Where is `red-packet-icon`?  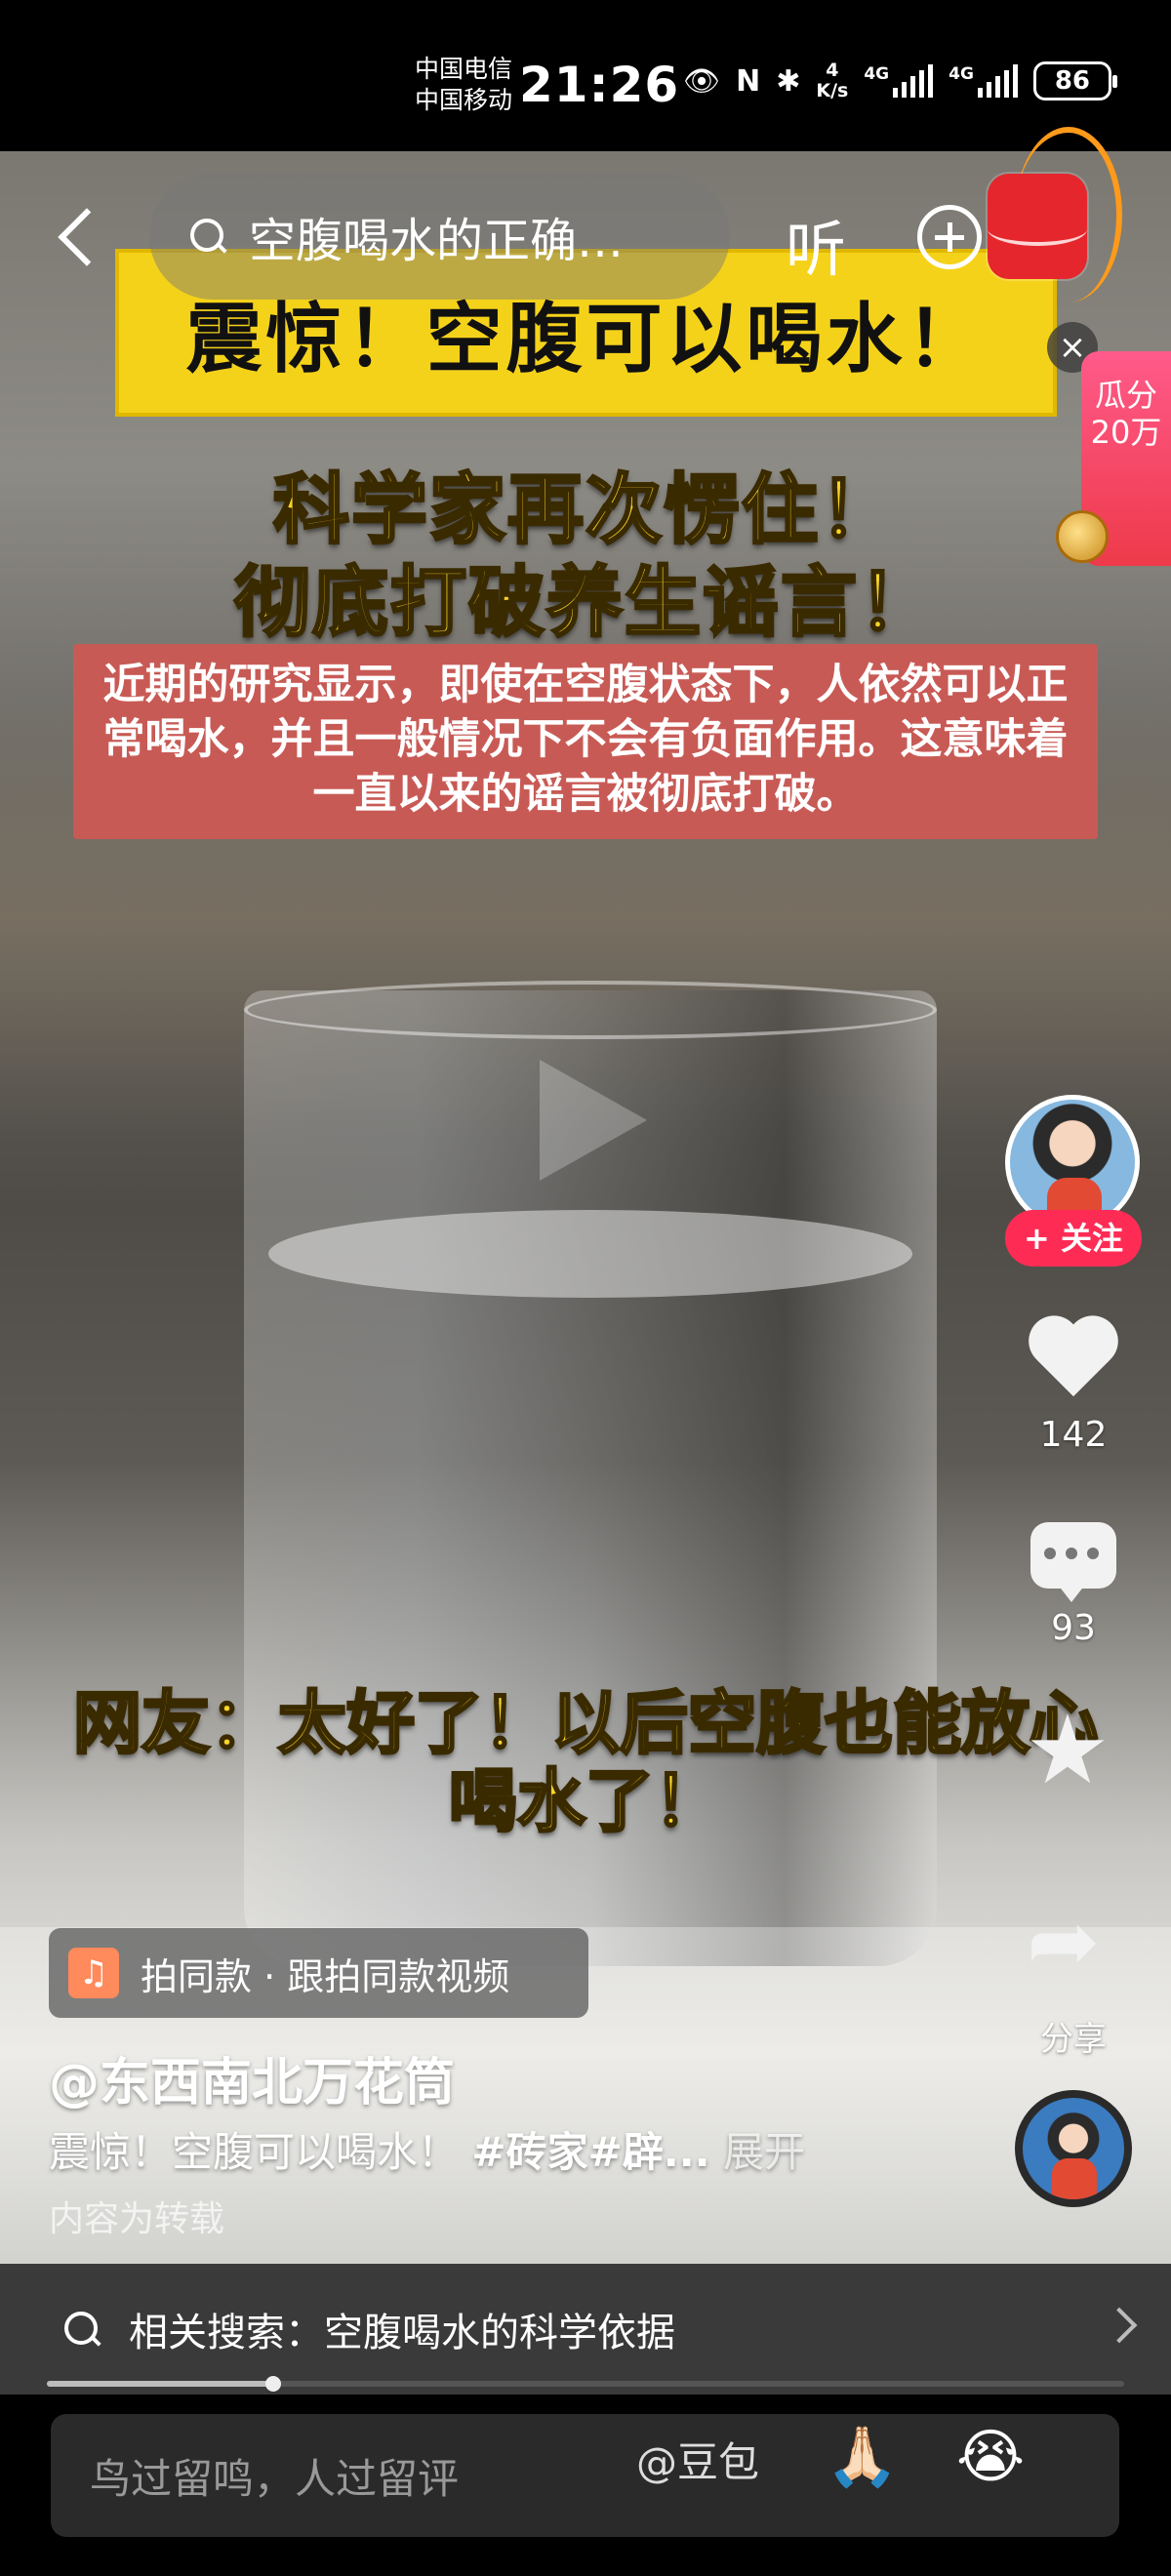
red-packet-icon is located at coordinates (1037, 226).